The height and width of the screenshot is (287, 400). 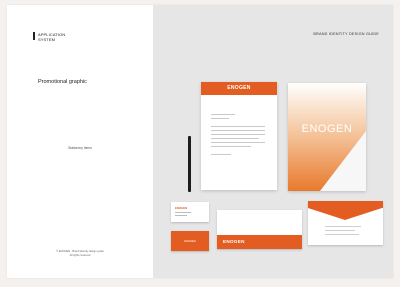 What do you see at coordinates (189, 164) in the screenshot?
I see `pen-mockup` at bounding box center [189, 164].